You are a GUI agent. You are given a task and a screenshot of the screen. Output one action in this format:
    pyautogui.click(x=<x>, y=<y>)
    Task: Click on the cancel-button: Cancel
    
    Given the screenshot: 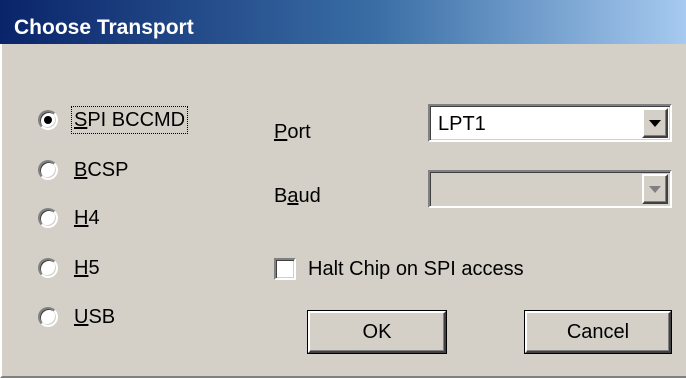 What is the action you would take?
    pyautogui.click(x=598, y=332)
    